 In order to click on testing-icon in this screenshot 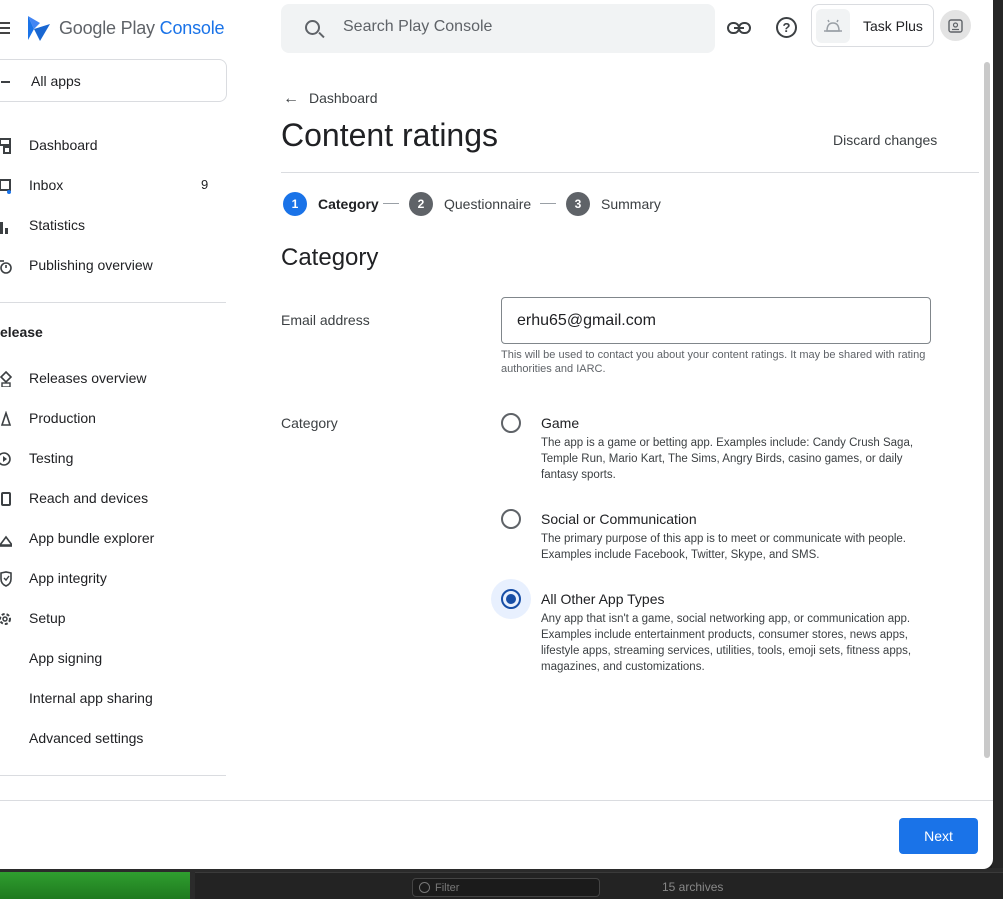, I will do `click(5, 459)`.